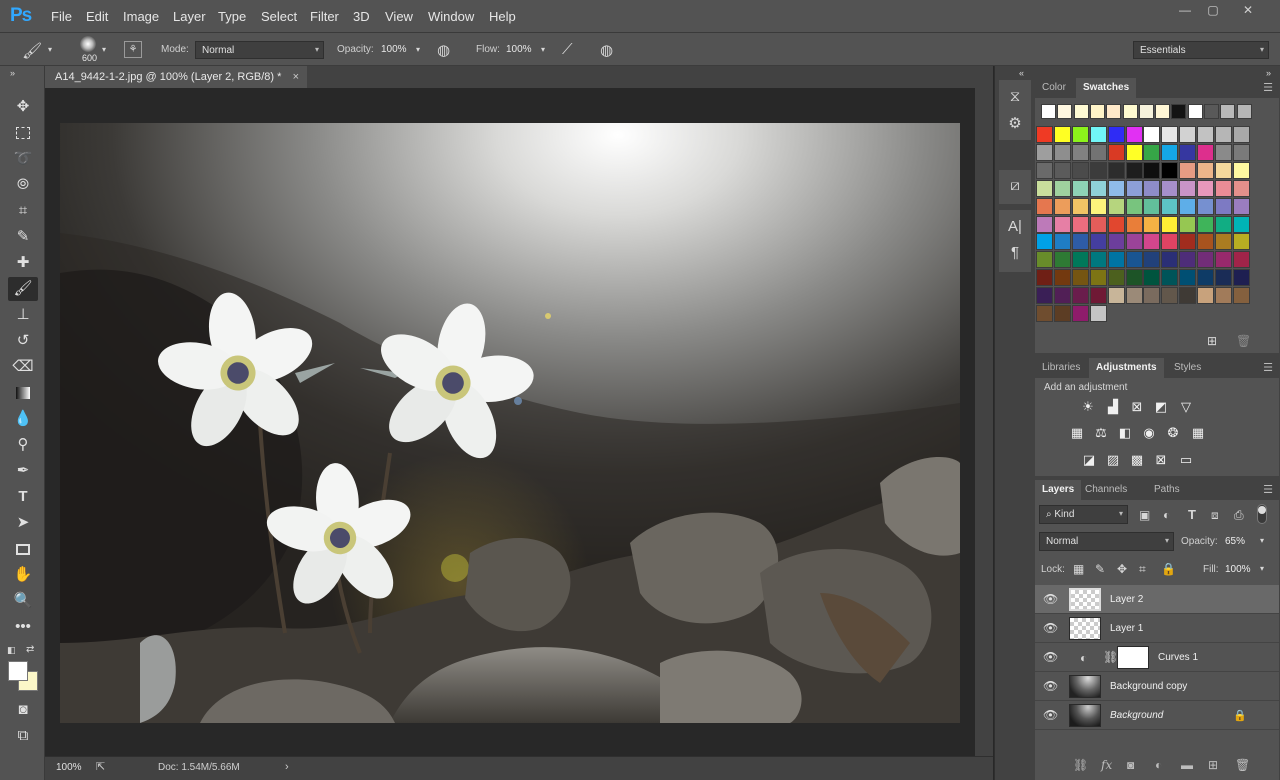  Describe the element at coordinates (23, 211) in the screenshot. I see `crop-tool-icon: ⌗` at that location.